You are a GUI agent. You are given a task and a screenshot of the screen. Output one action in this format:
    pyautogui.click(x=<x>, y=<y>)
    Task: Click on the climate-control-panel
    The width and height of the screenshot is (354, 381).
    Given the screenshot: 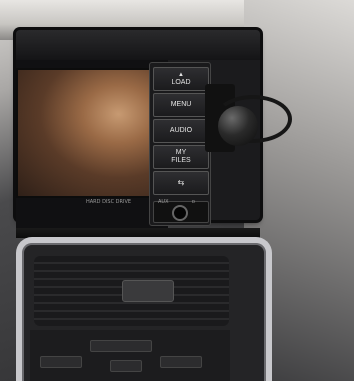 What is the action you would take?
    pyautogui.click(x=130, y=355)
    